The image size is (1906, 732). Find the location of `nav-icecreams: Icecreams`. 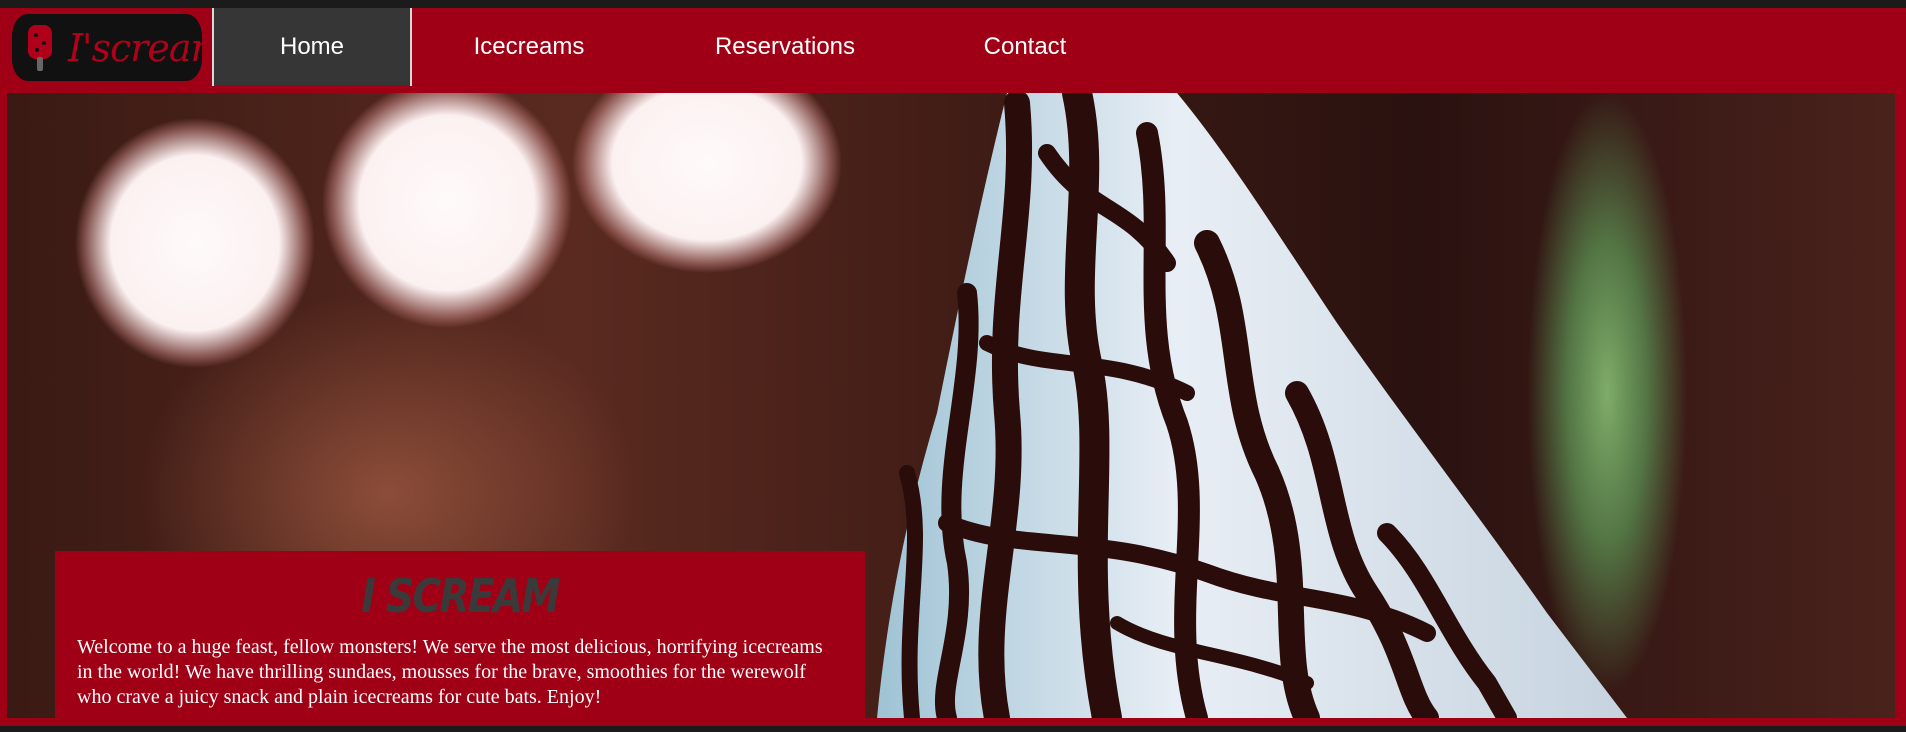

nav-icecreams: Icecreams is located at coordinates (529, 47).